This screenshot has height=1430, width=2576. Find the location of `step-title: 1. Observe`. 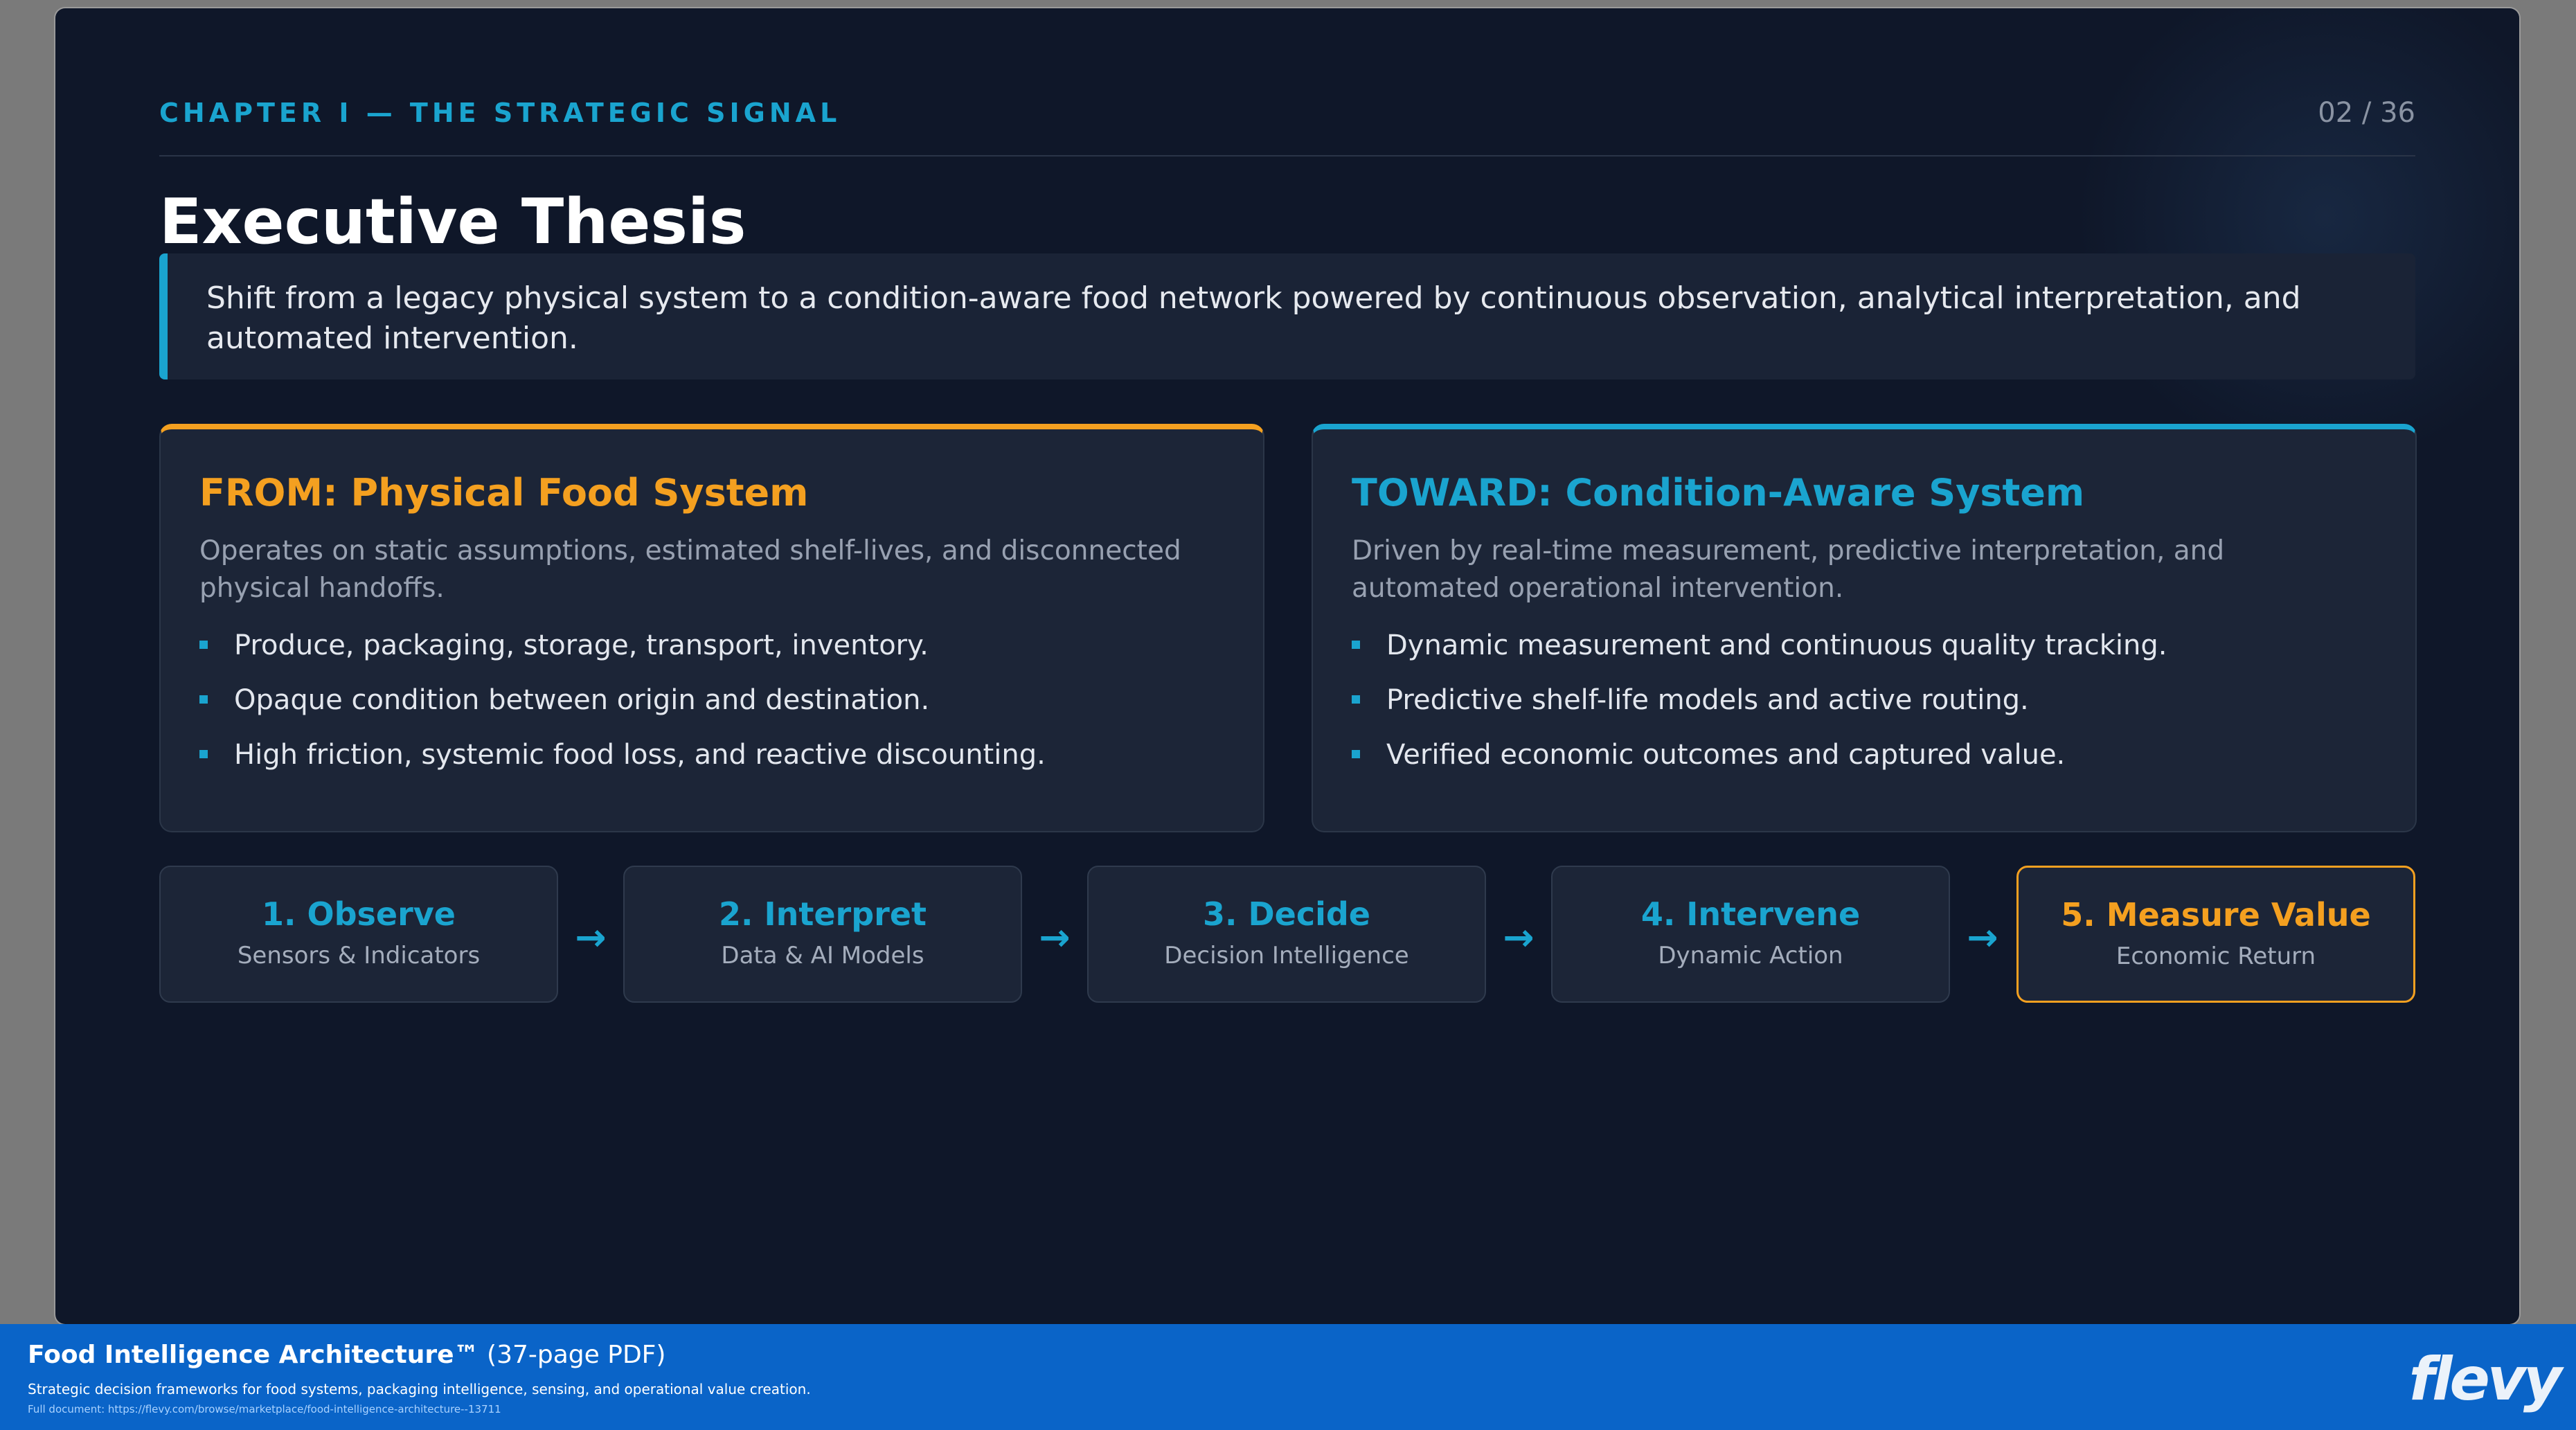

step-title: 1. Observe is located at coordinates (359, 914).